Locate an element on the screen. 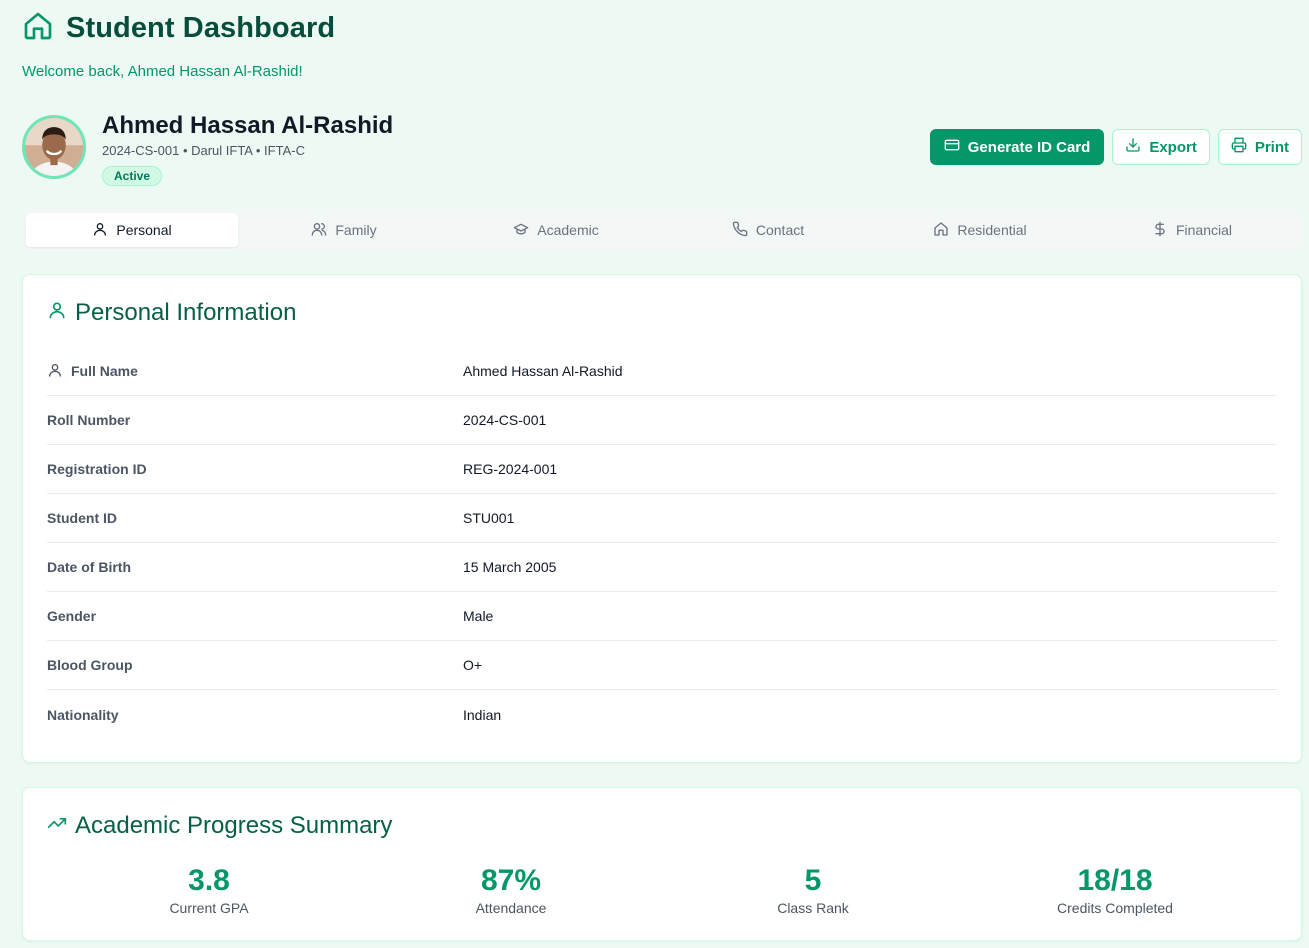 The image size is (1309, 948). tab-academic: Academic is located at coordinates (556, 230).